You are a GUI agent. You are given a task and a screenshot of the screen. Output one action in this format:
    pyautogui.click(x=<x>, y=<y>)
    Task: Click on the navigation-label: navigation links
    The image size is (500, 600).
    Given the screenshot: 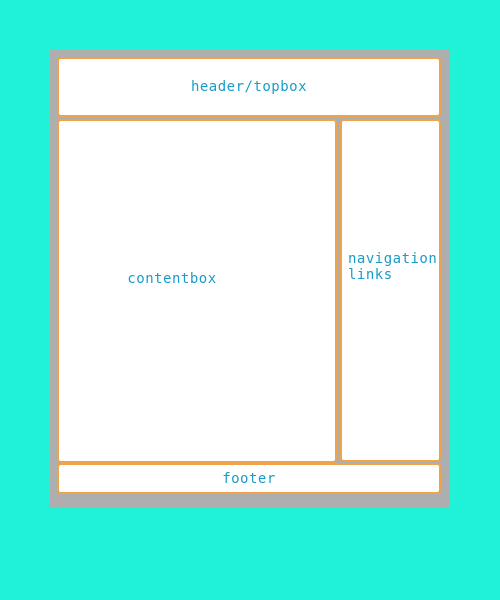 What is the action you would take?
    pyautogui.click(x=393, y=267)
    